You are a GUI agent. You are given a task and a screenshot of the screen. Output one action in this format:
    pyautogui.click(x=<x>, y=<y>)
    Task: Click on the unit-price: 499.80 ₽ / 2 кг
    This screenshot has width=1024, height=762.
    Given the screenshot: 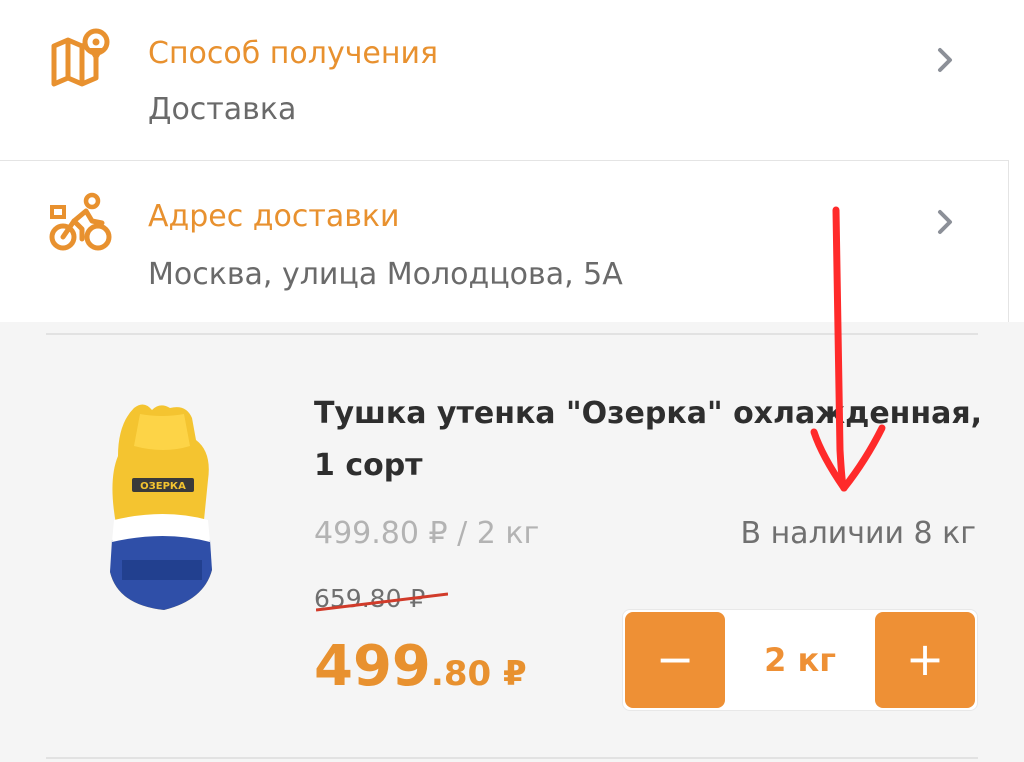 What is the action you would take?
    pyautogui.click(x=427, y=533)
    